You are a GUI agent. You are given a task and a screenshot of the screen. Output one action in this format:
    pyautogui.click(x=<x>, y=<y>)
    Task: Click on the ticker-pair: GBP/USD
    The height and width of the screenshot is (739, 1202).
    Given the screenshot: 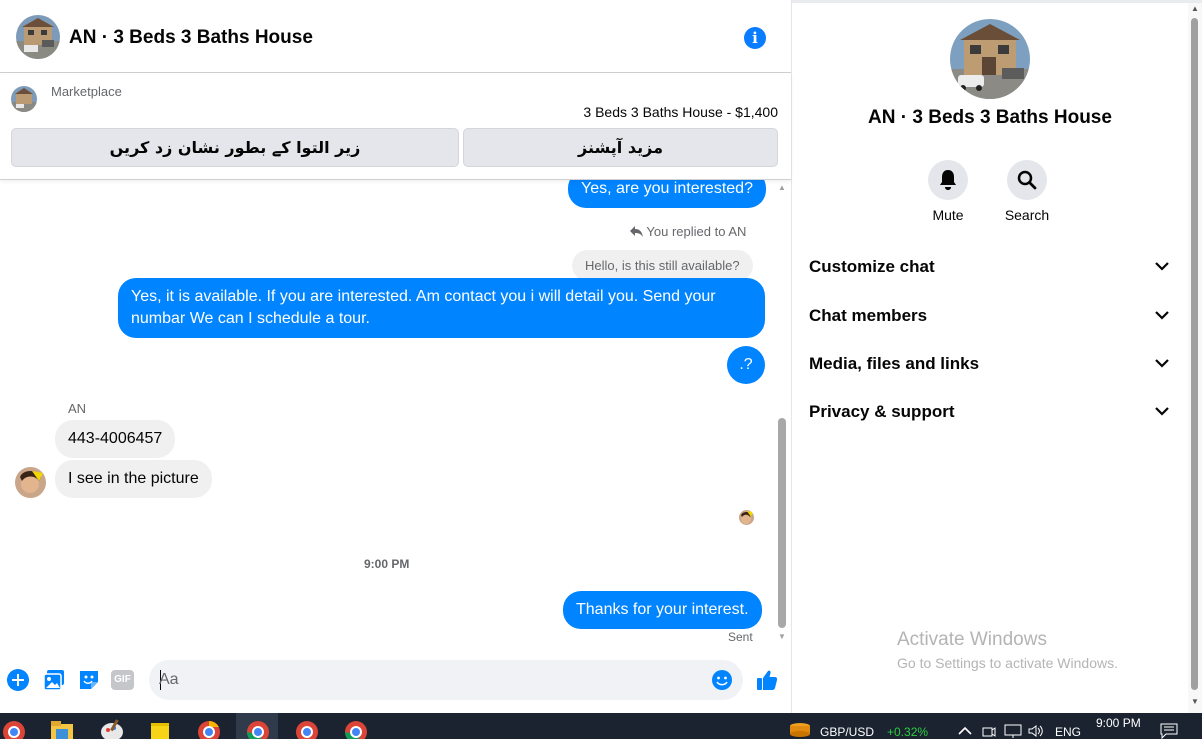 What is the action you would take?
    pyautogui.click(x=847, y=732)
    